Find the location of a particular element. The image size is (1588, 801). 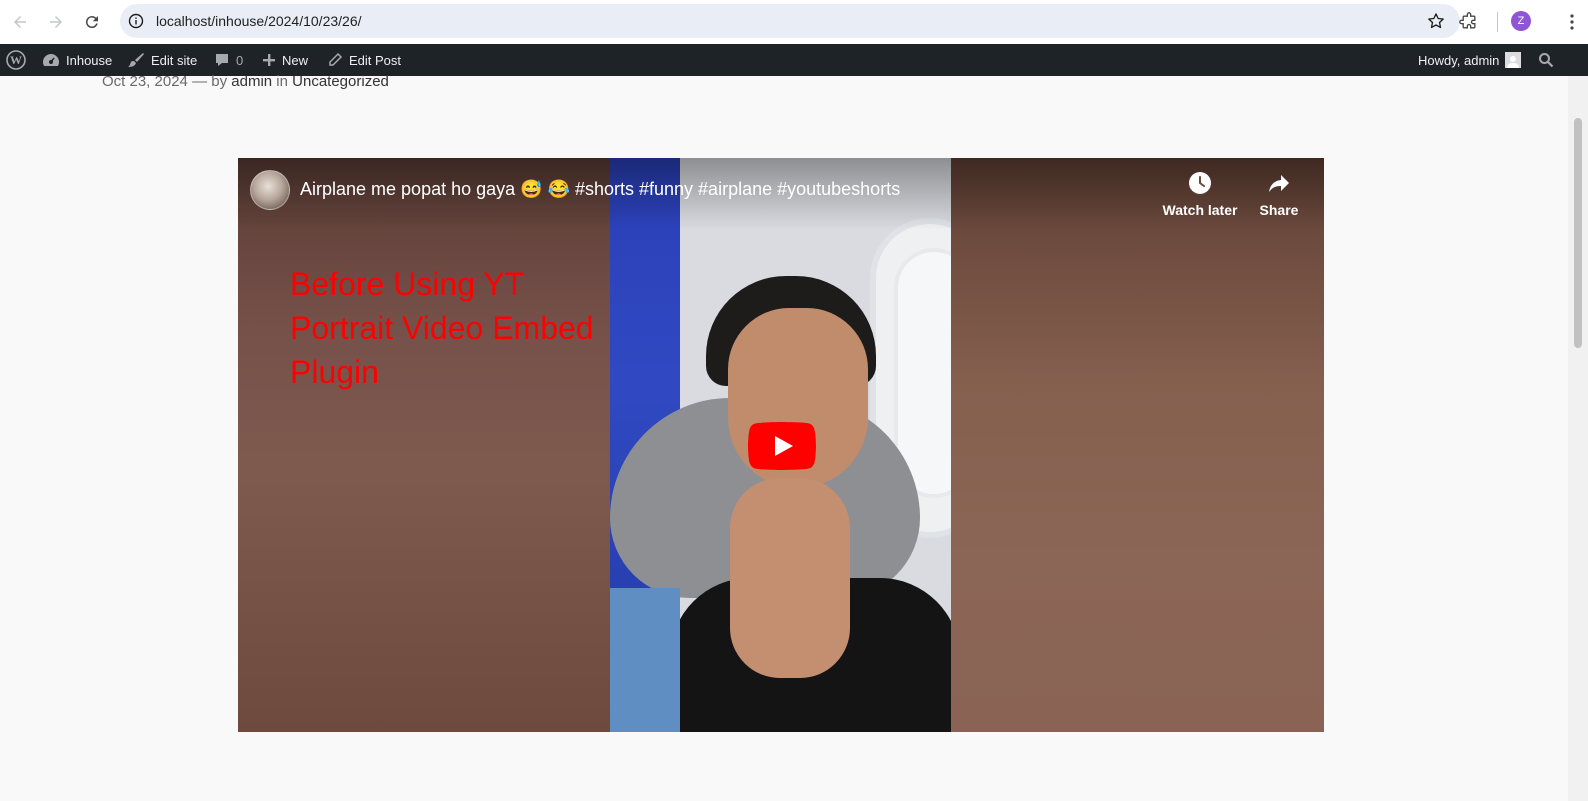

my-account-link: Howdy, admin is located at coordinates (1470, 60).